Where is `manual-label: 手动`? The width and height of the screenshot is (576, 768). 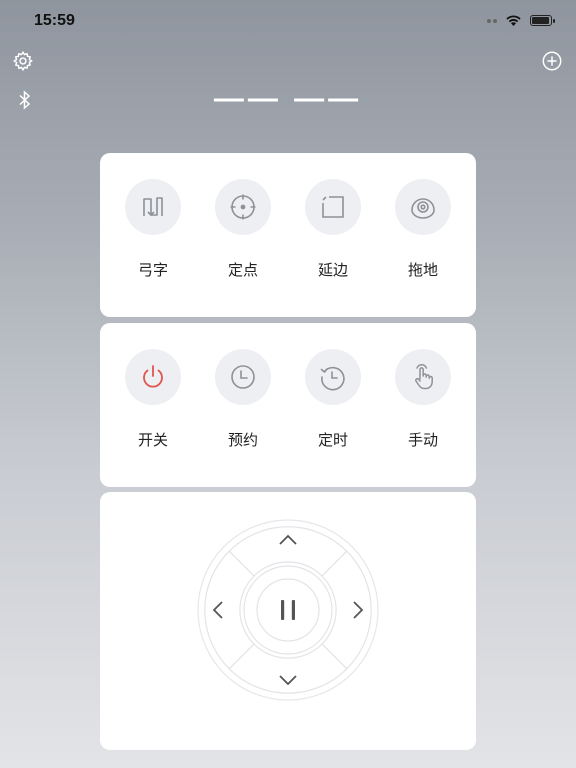
manual-label: 手动 is located at coordinates (422, 440).